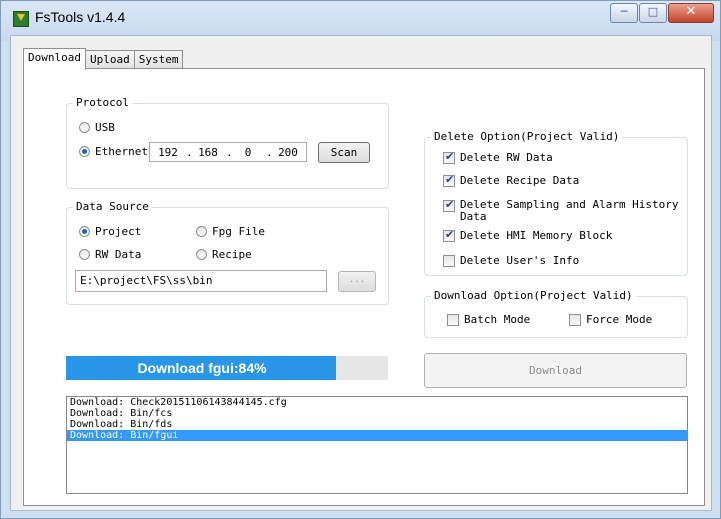  I want to click on rw-data-radio: RW Data, so click(110, 254).